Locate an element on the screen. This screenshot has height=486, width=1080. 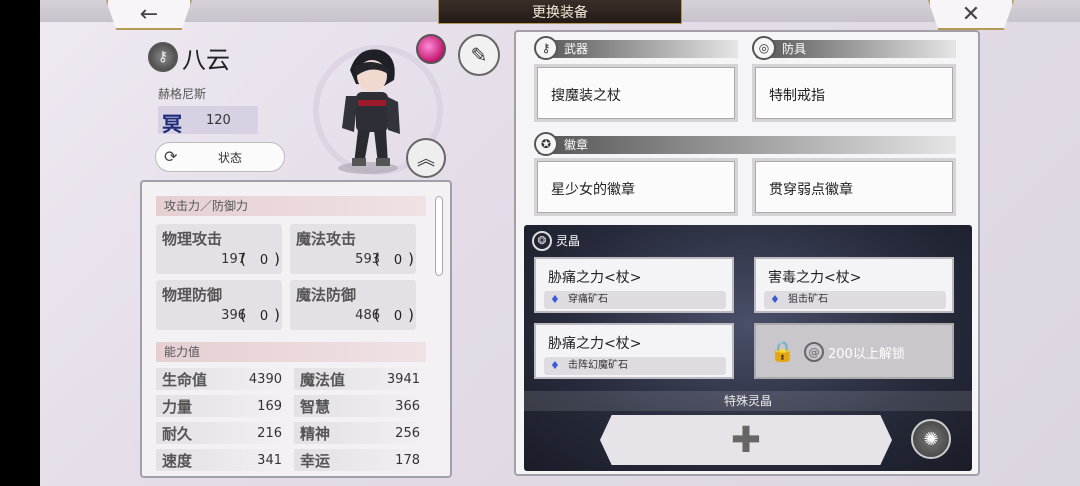
armor-header-label: 防具 is located at coordinates (794, 49).